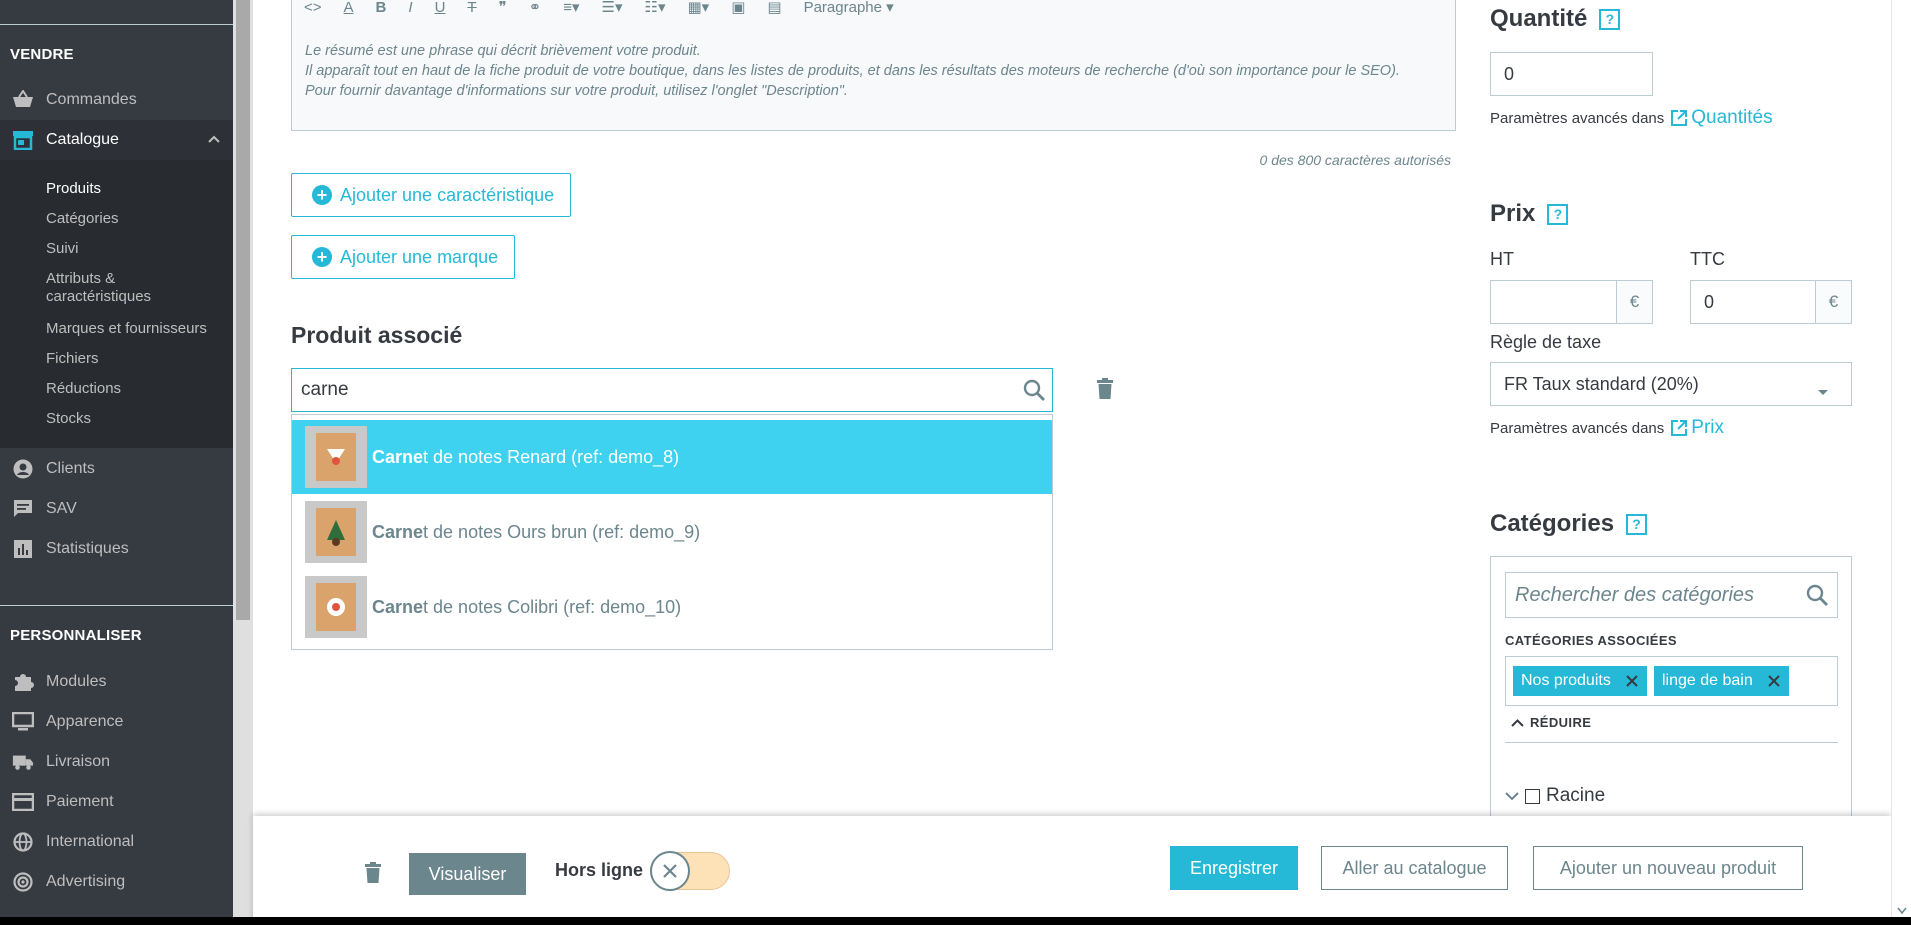 This screenshot has width=1911, height=925. I want to click on price-link-text: Prix, so click(1707, 427).